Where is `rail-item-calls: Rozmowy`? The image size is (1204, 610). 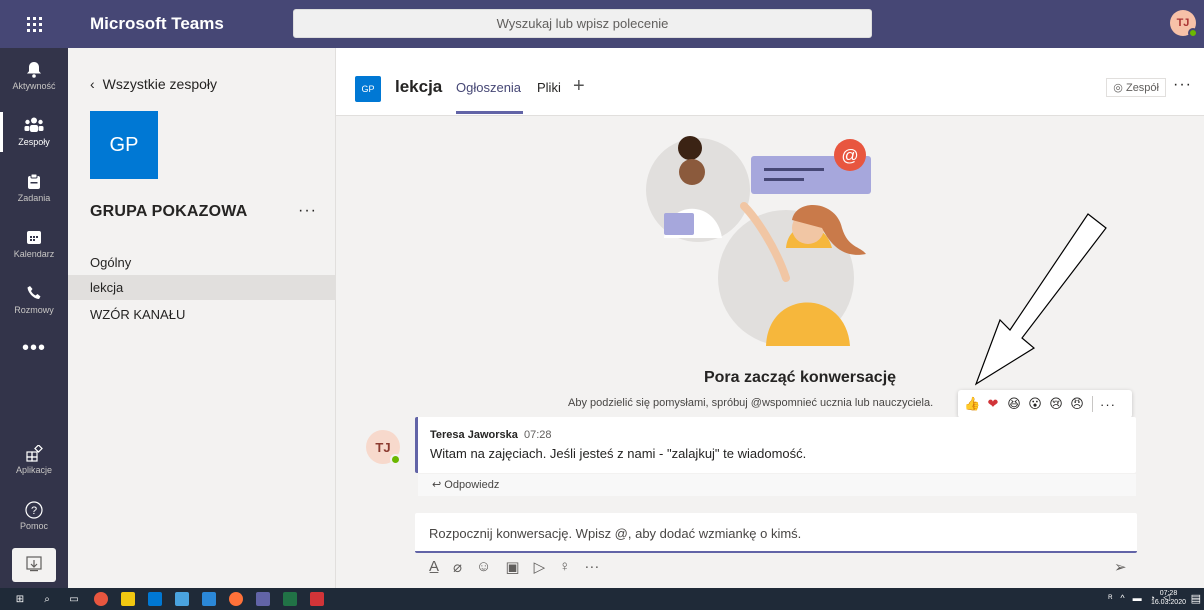 rail-item-calls: Rozmowy is located at coordinates (34, 300).